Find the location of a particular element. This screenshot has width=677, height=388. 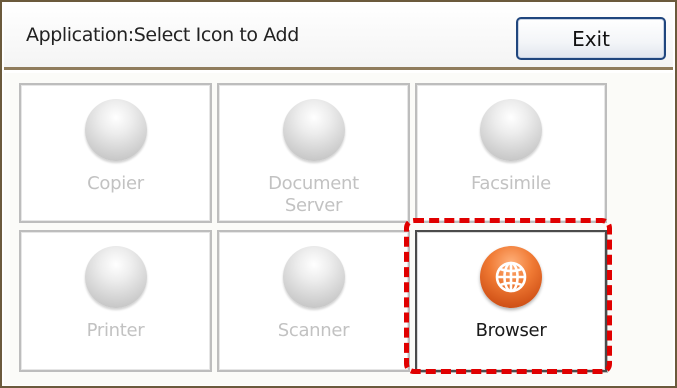

app-tile-label: Copier is located at coordinates (115, 183).